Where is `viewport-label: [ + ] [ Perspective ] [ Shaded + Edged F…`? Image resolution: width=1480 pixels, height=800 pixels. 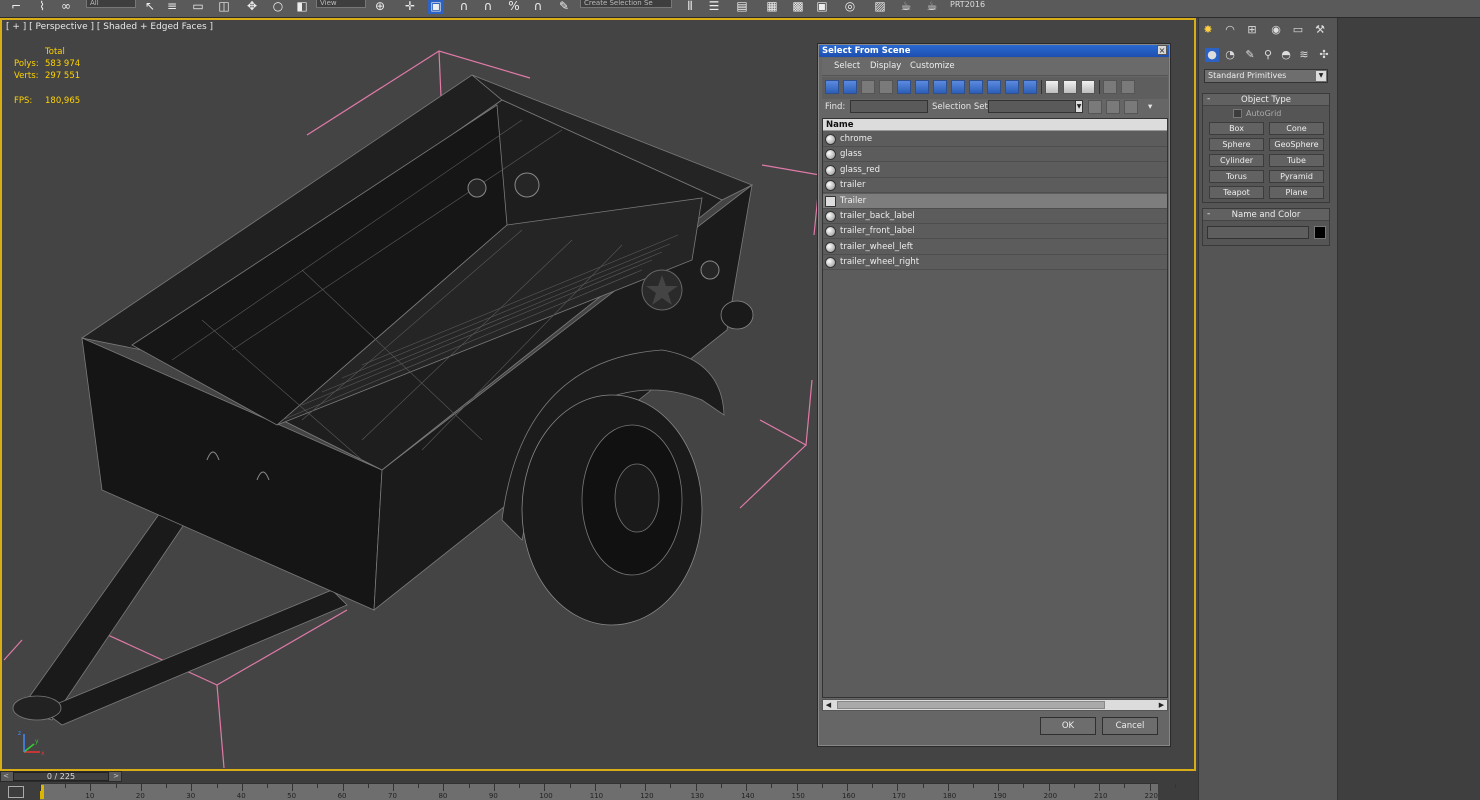 viewport-label: [ + ] [ Perspective ] [ Shaded + Edged F… is located at coordinates (109, 27).